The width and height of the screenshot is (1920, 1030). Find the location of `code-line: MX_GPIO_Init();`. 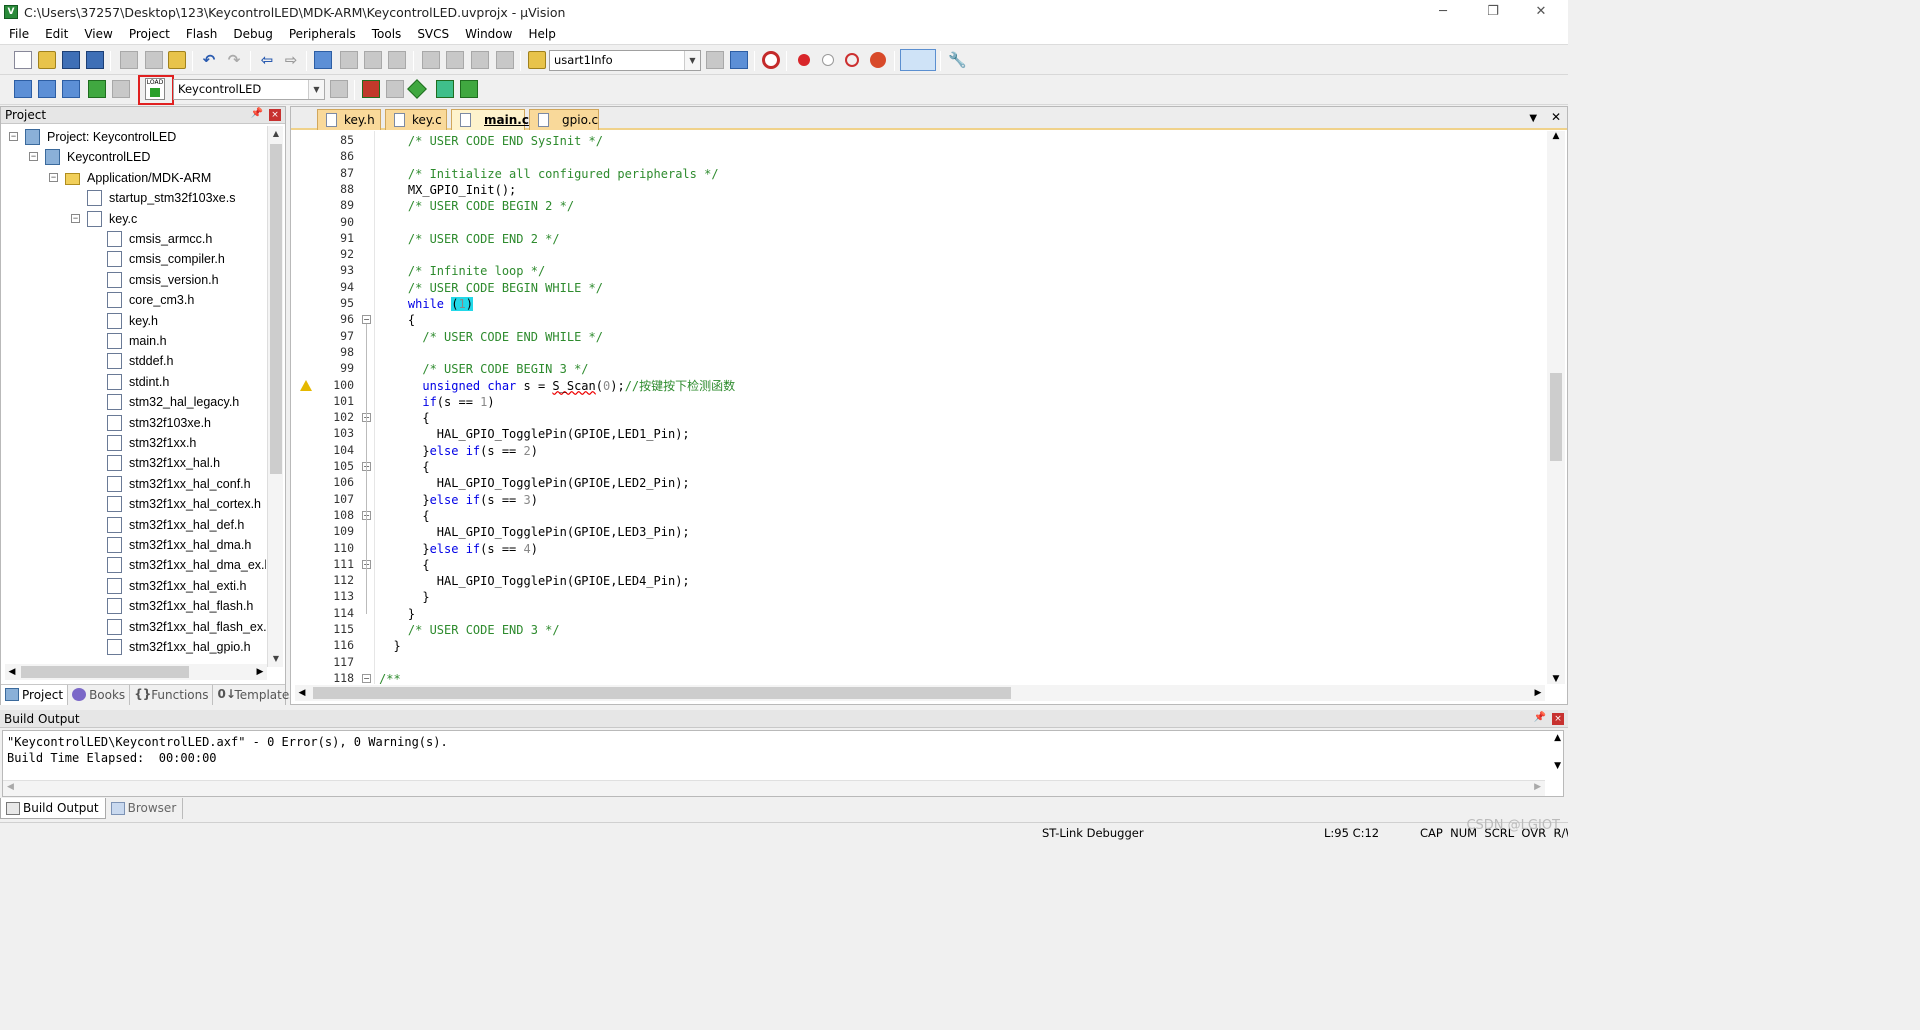

code-line: MX_GPIO_Init(); is located at coordinates (447, 190).